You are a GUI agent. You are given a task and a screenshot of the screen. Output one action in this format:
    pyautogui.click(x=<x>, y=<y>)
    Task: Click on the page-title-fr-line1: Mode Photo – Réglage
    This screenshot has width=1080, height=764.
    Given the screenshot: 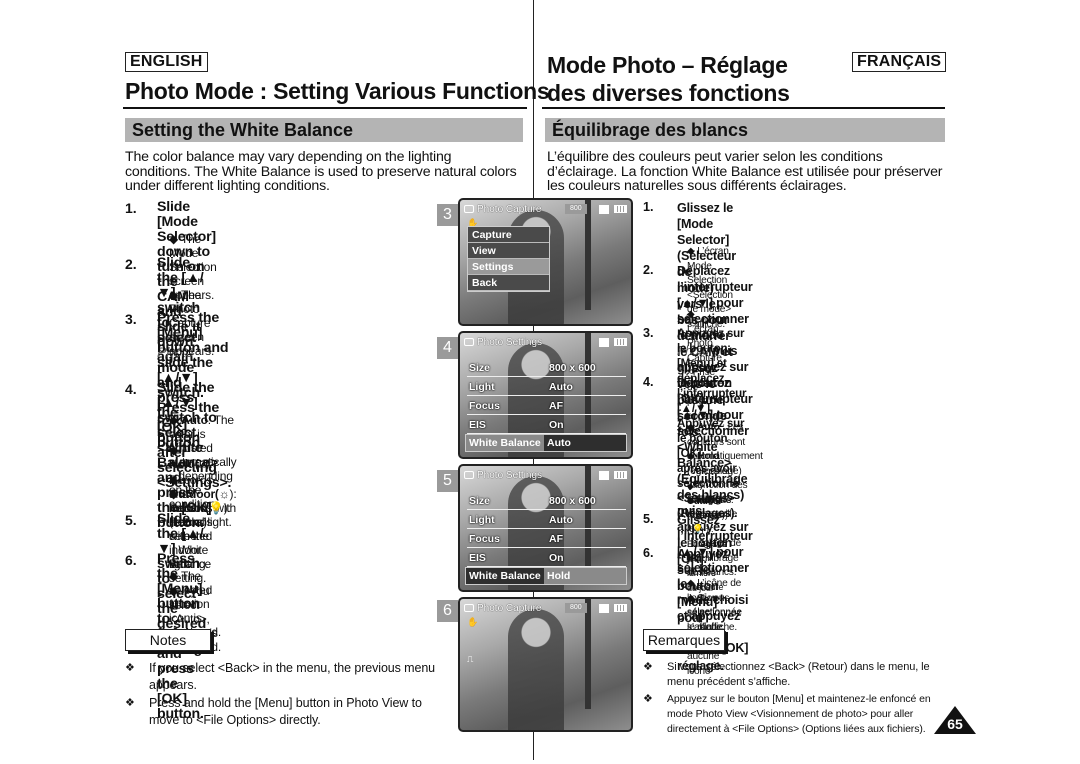 What is the action you would take?
    pyautogui.click(x=667, y=65)
    